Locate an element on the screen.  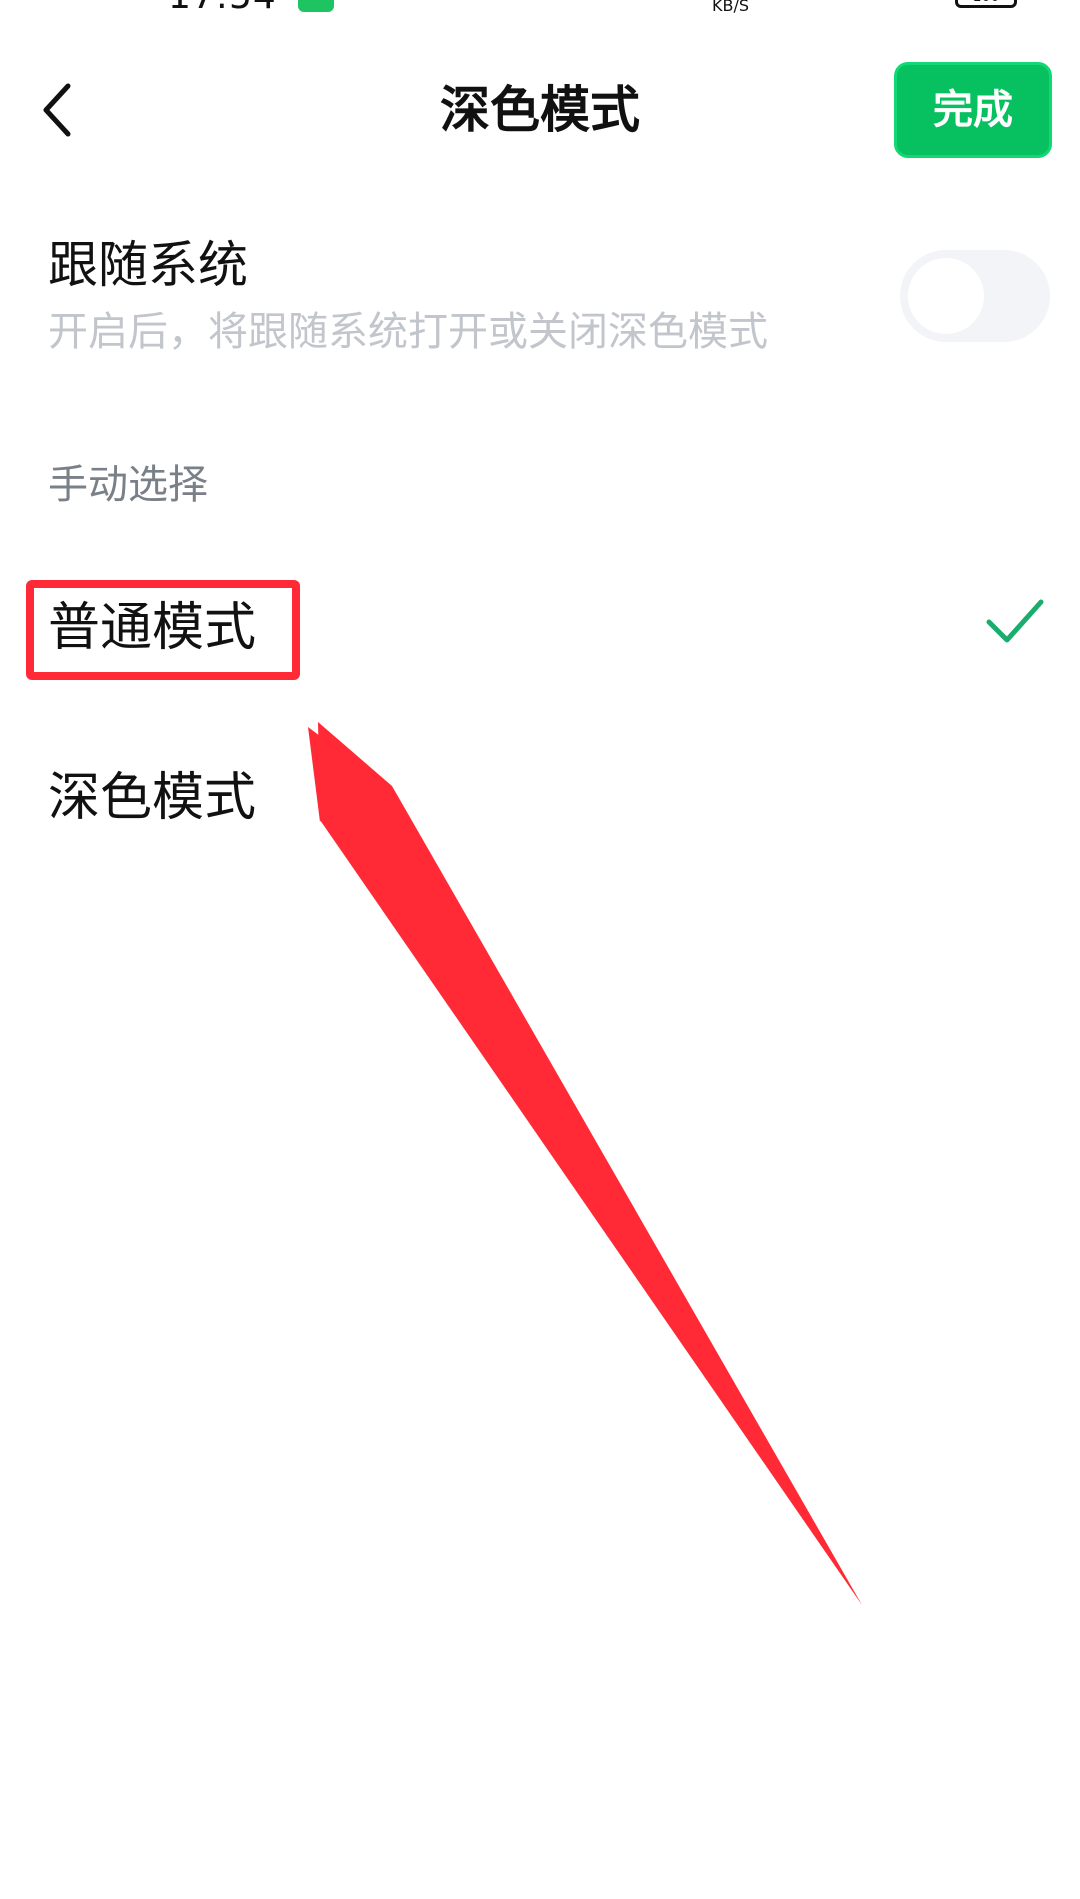
follow-system-title: 跟随系统 is located at coordinates (148, 265).